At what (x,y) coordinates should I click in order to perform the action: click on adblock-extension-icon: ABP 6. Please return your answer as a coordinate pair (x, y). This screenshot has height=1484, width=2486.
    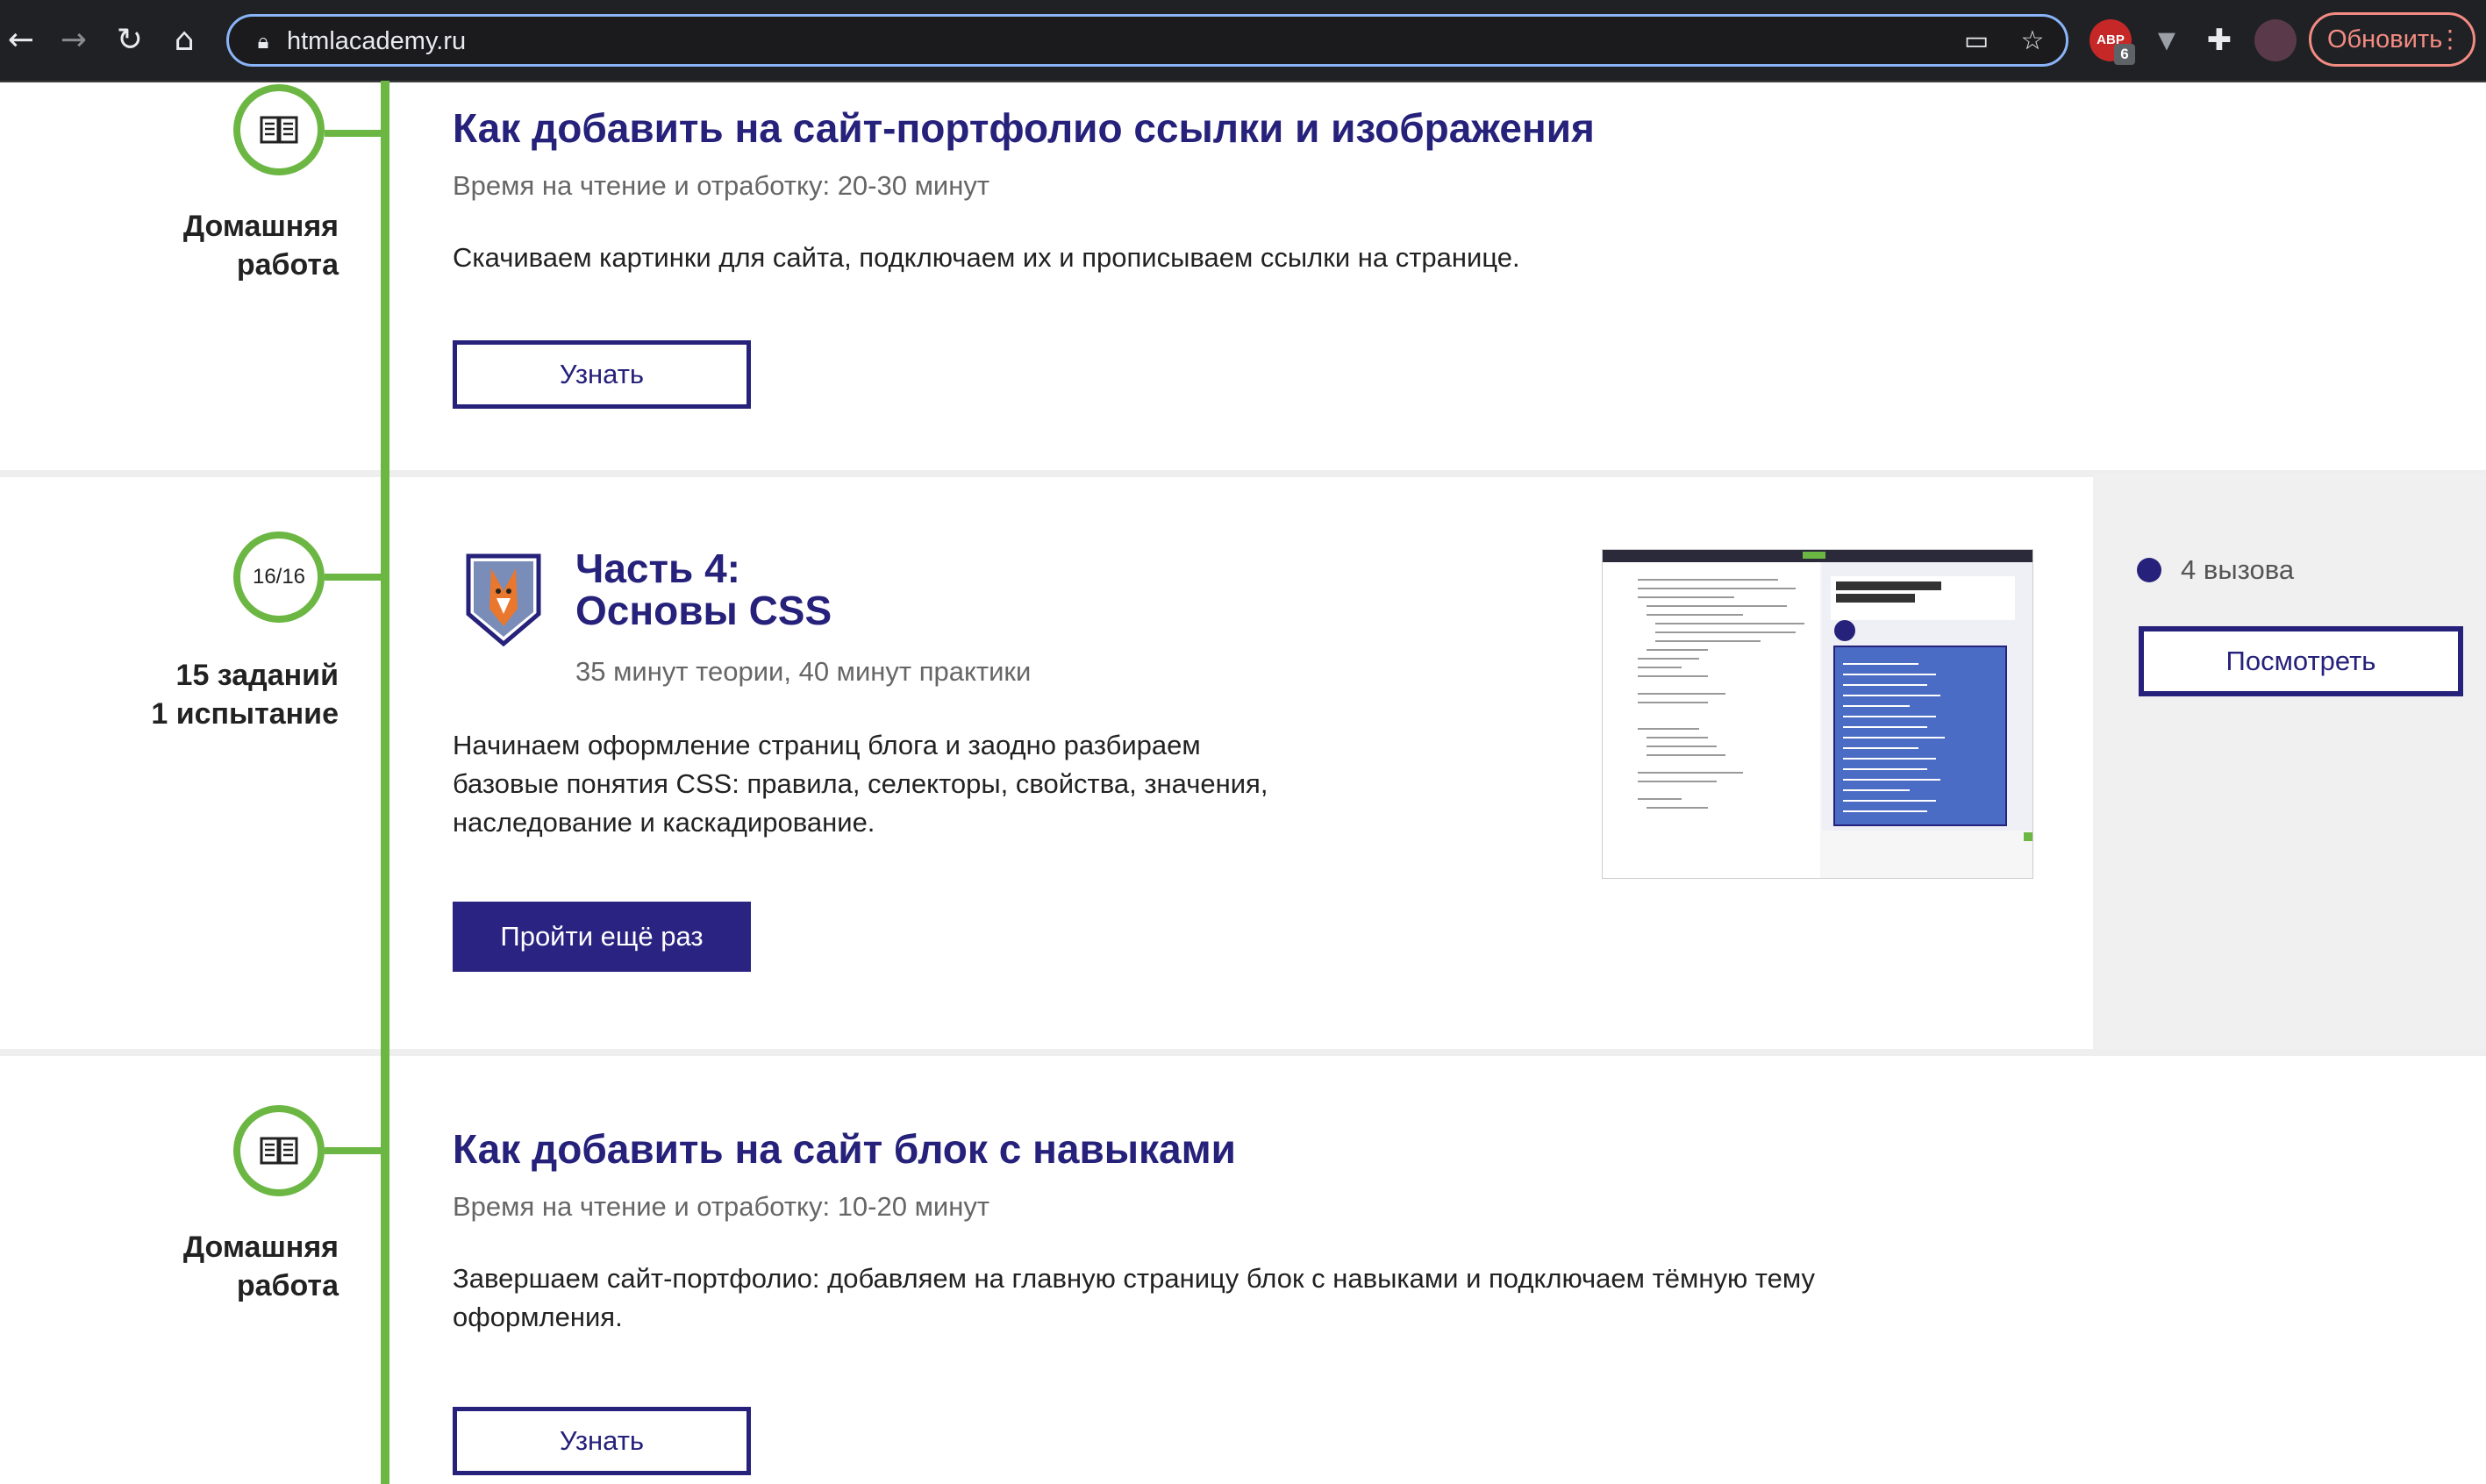
    Looking at the image, I should click on (2112, 42).